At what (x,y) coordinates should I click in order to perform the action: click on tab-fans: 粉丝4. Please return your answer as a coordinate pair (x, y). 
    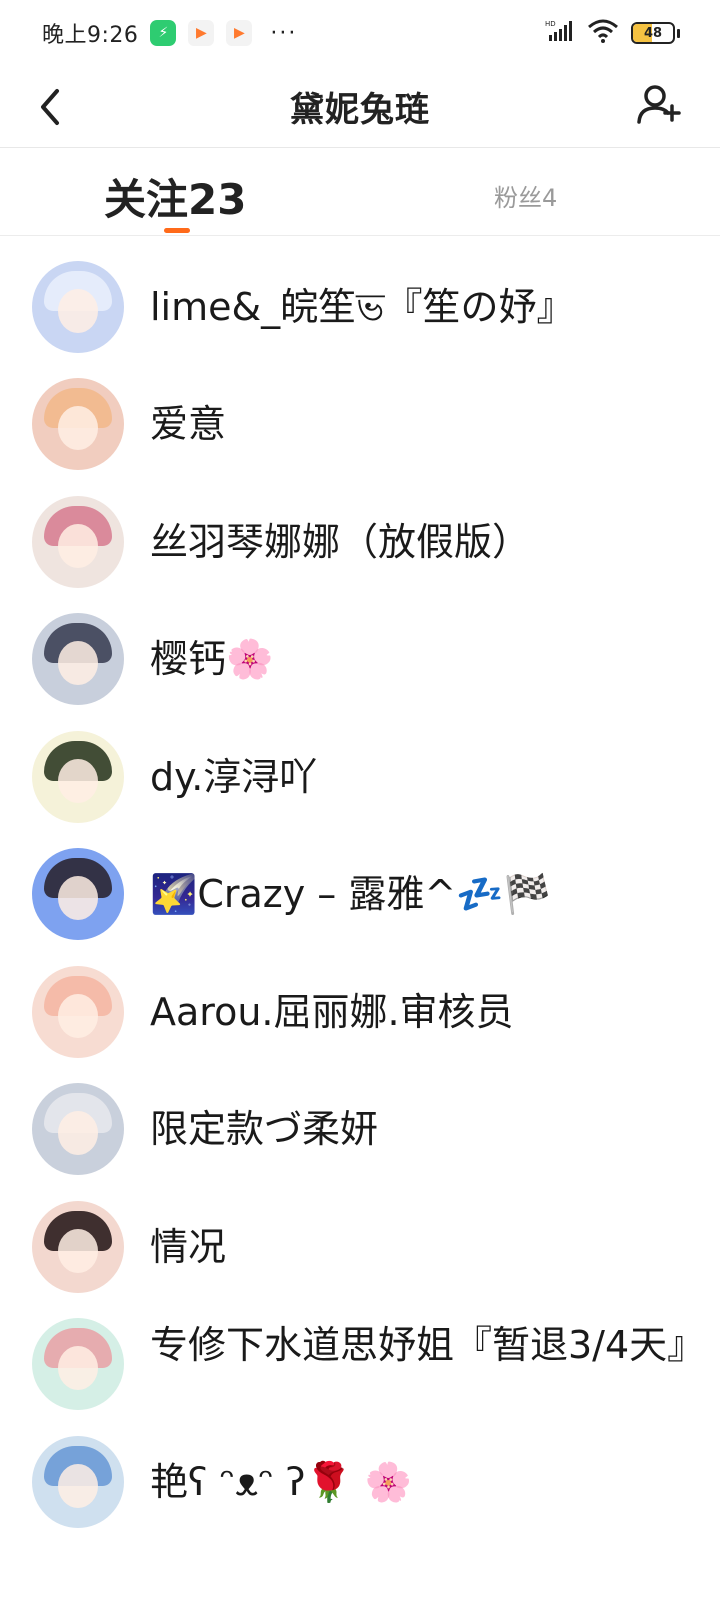
    Looking at the image, I should click on (525, 195).